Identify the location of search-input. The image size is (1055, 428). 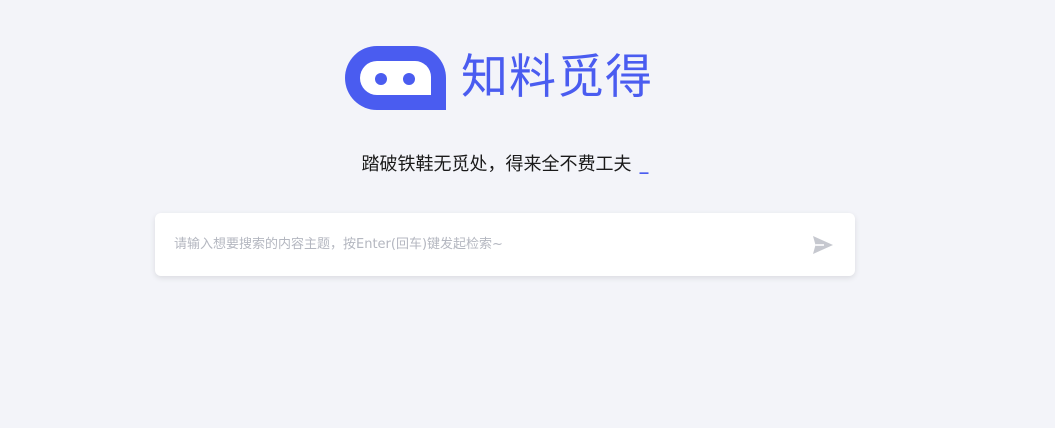
(484, 244).